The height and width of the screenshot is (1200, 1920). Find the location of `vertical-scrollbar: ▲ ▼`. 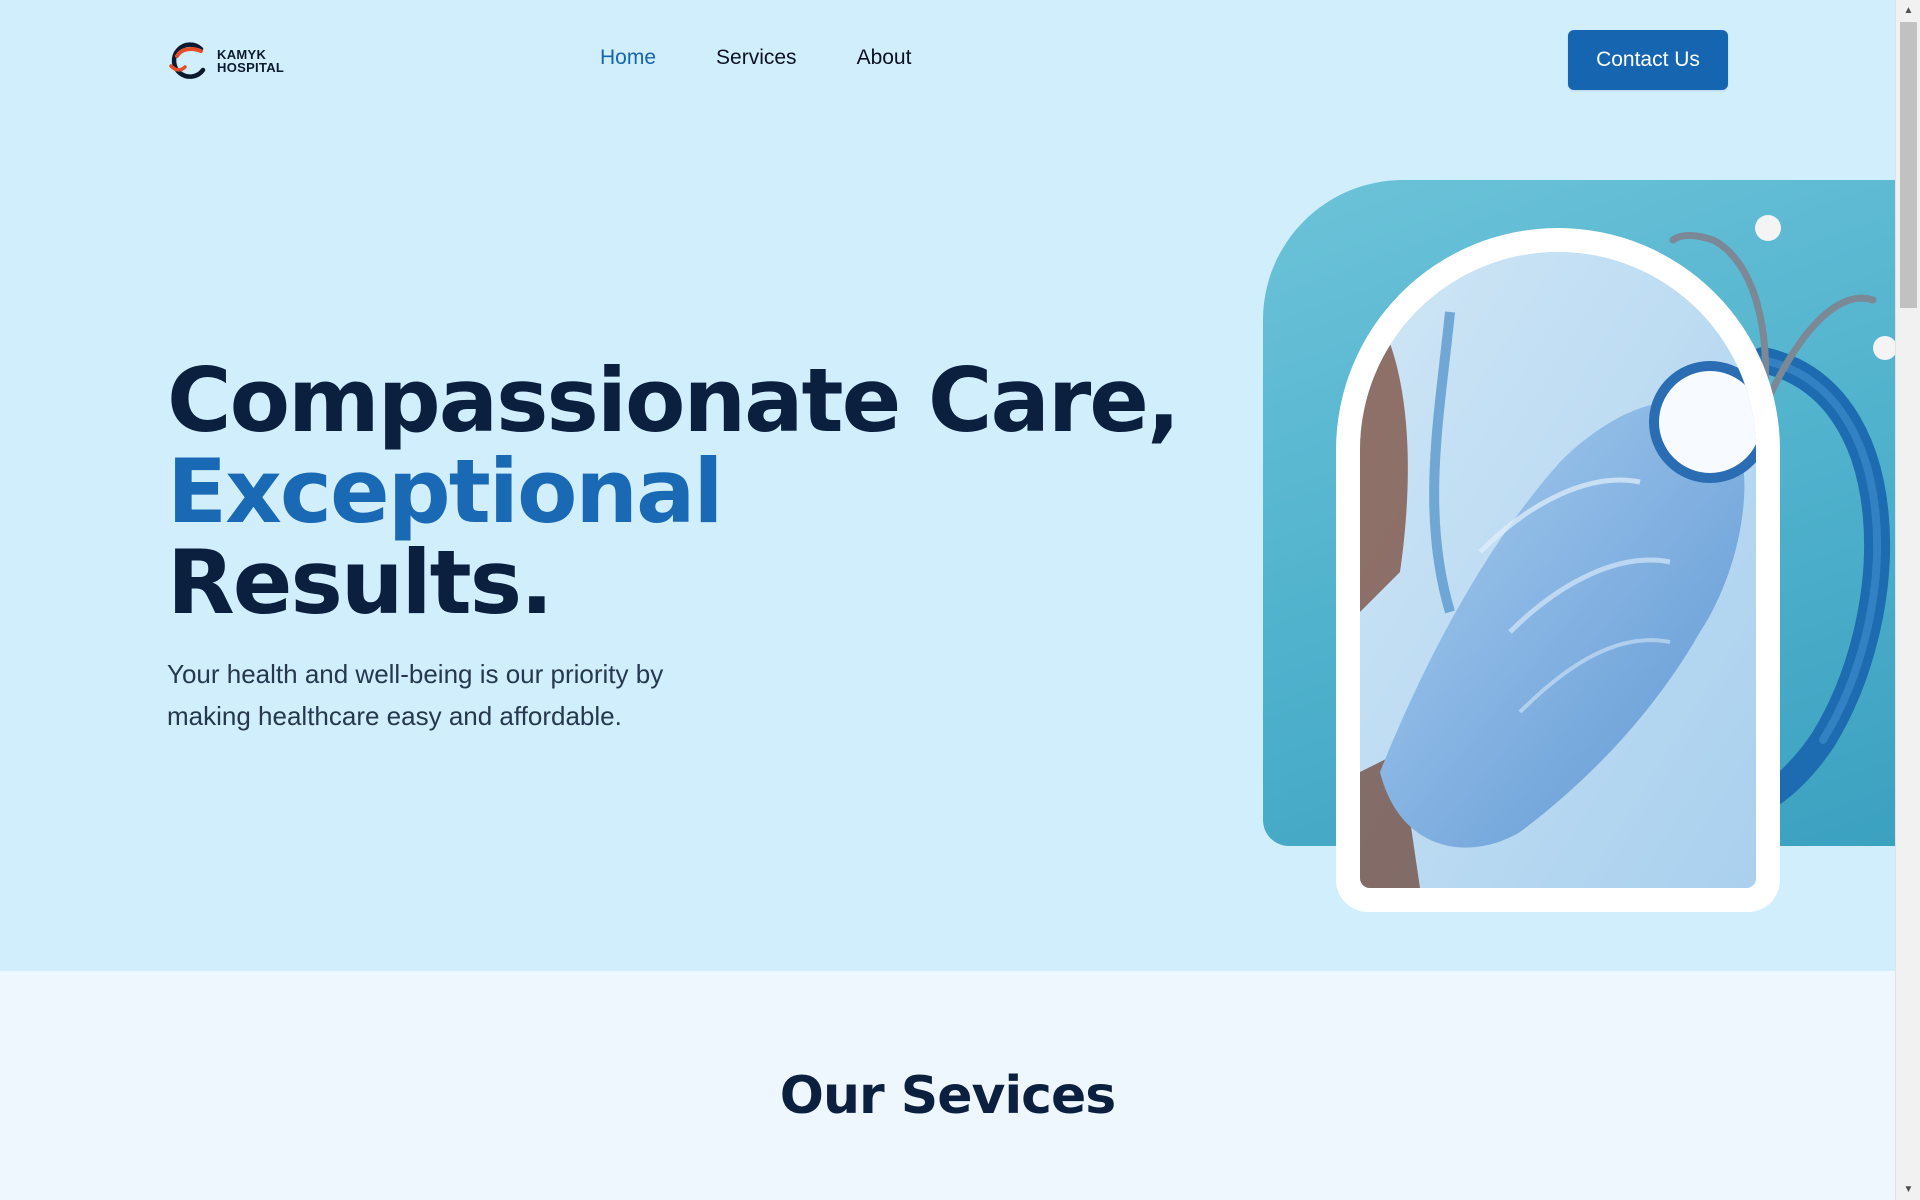

vertical-scrollbar: ▲ ▼ is located at coordinates (1907, 600).